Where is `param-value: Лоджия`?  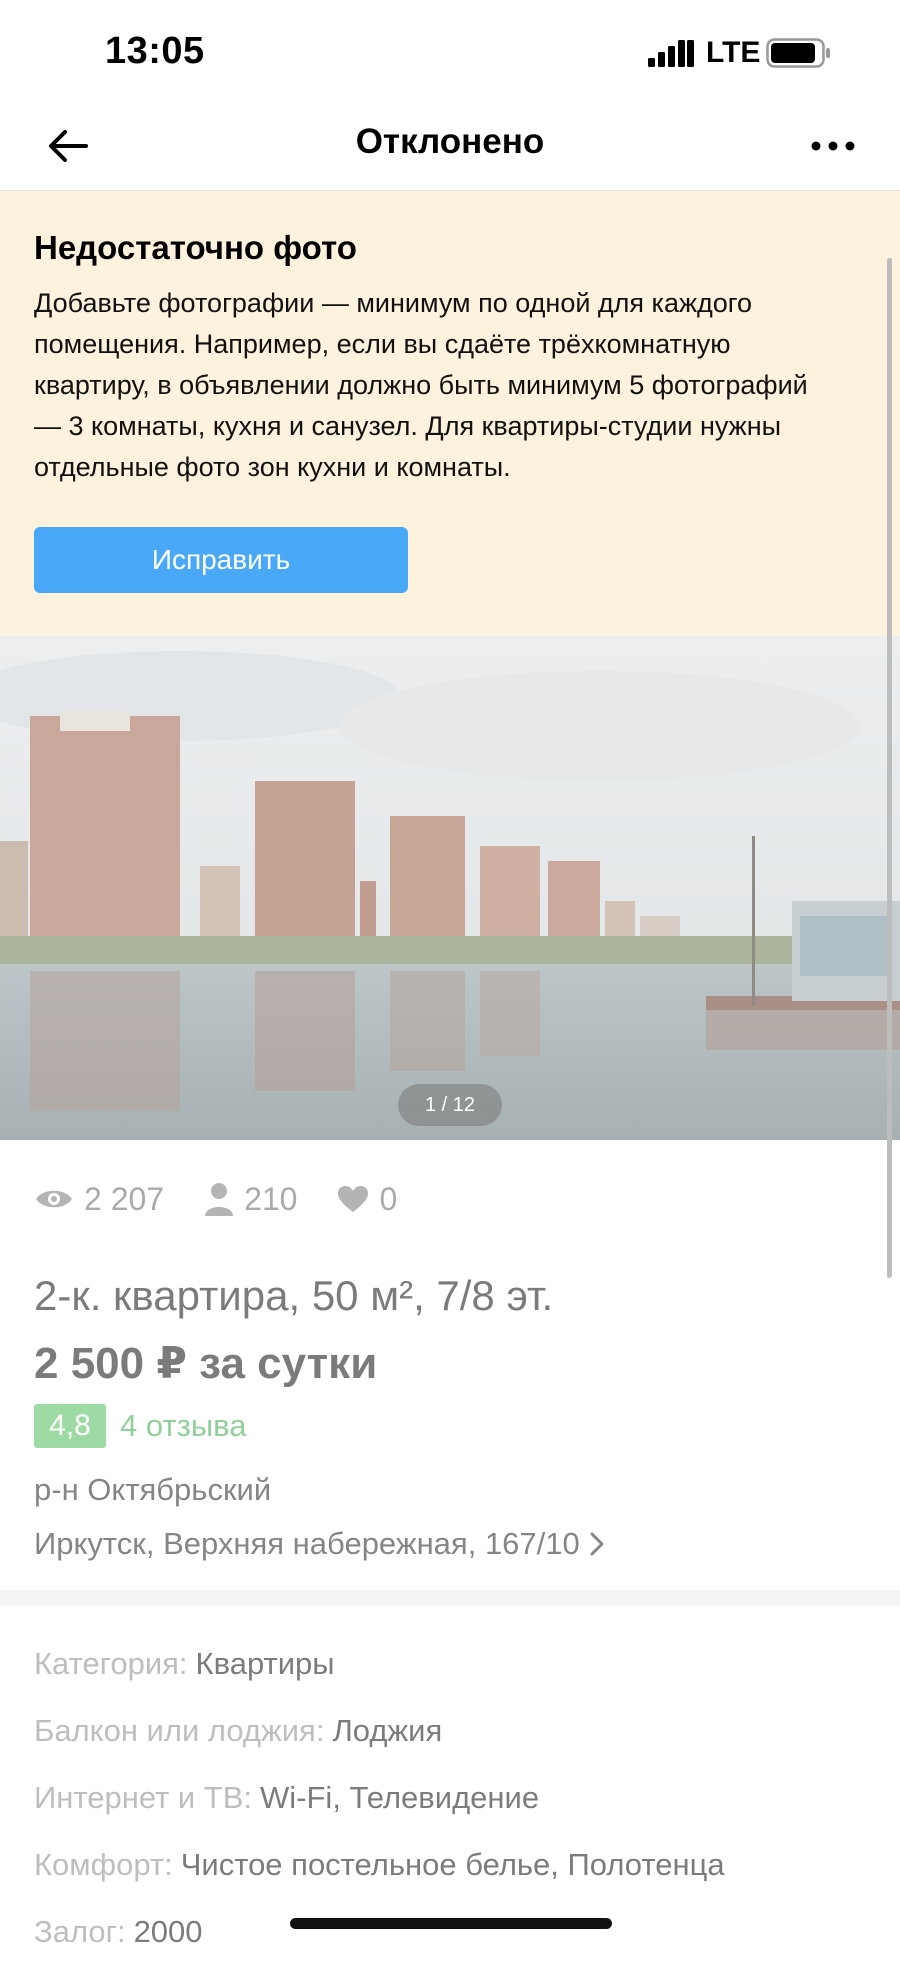 param-value: Лоджия is located at coordinates (387, 1730).